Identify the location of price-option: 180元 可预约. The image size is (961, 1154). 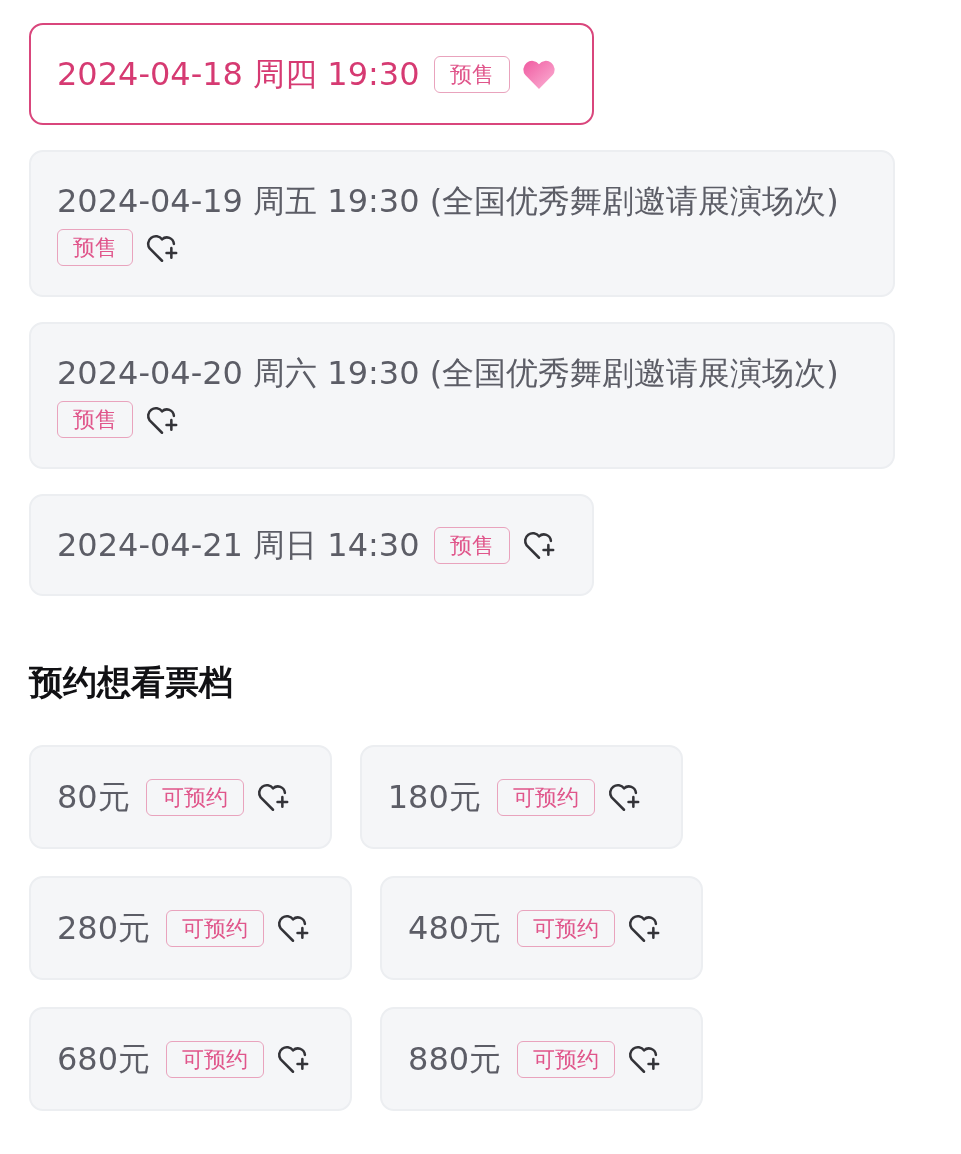
(521, 797).